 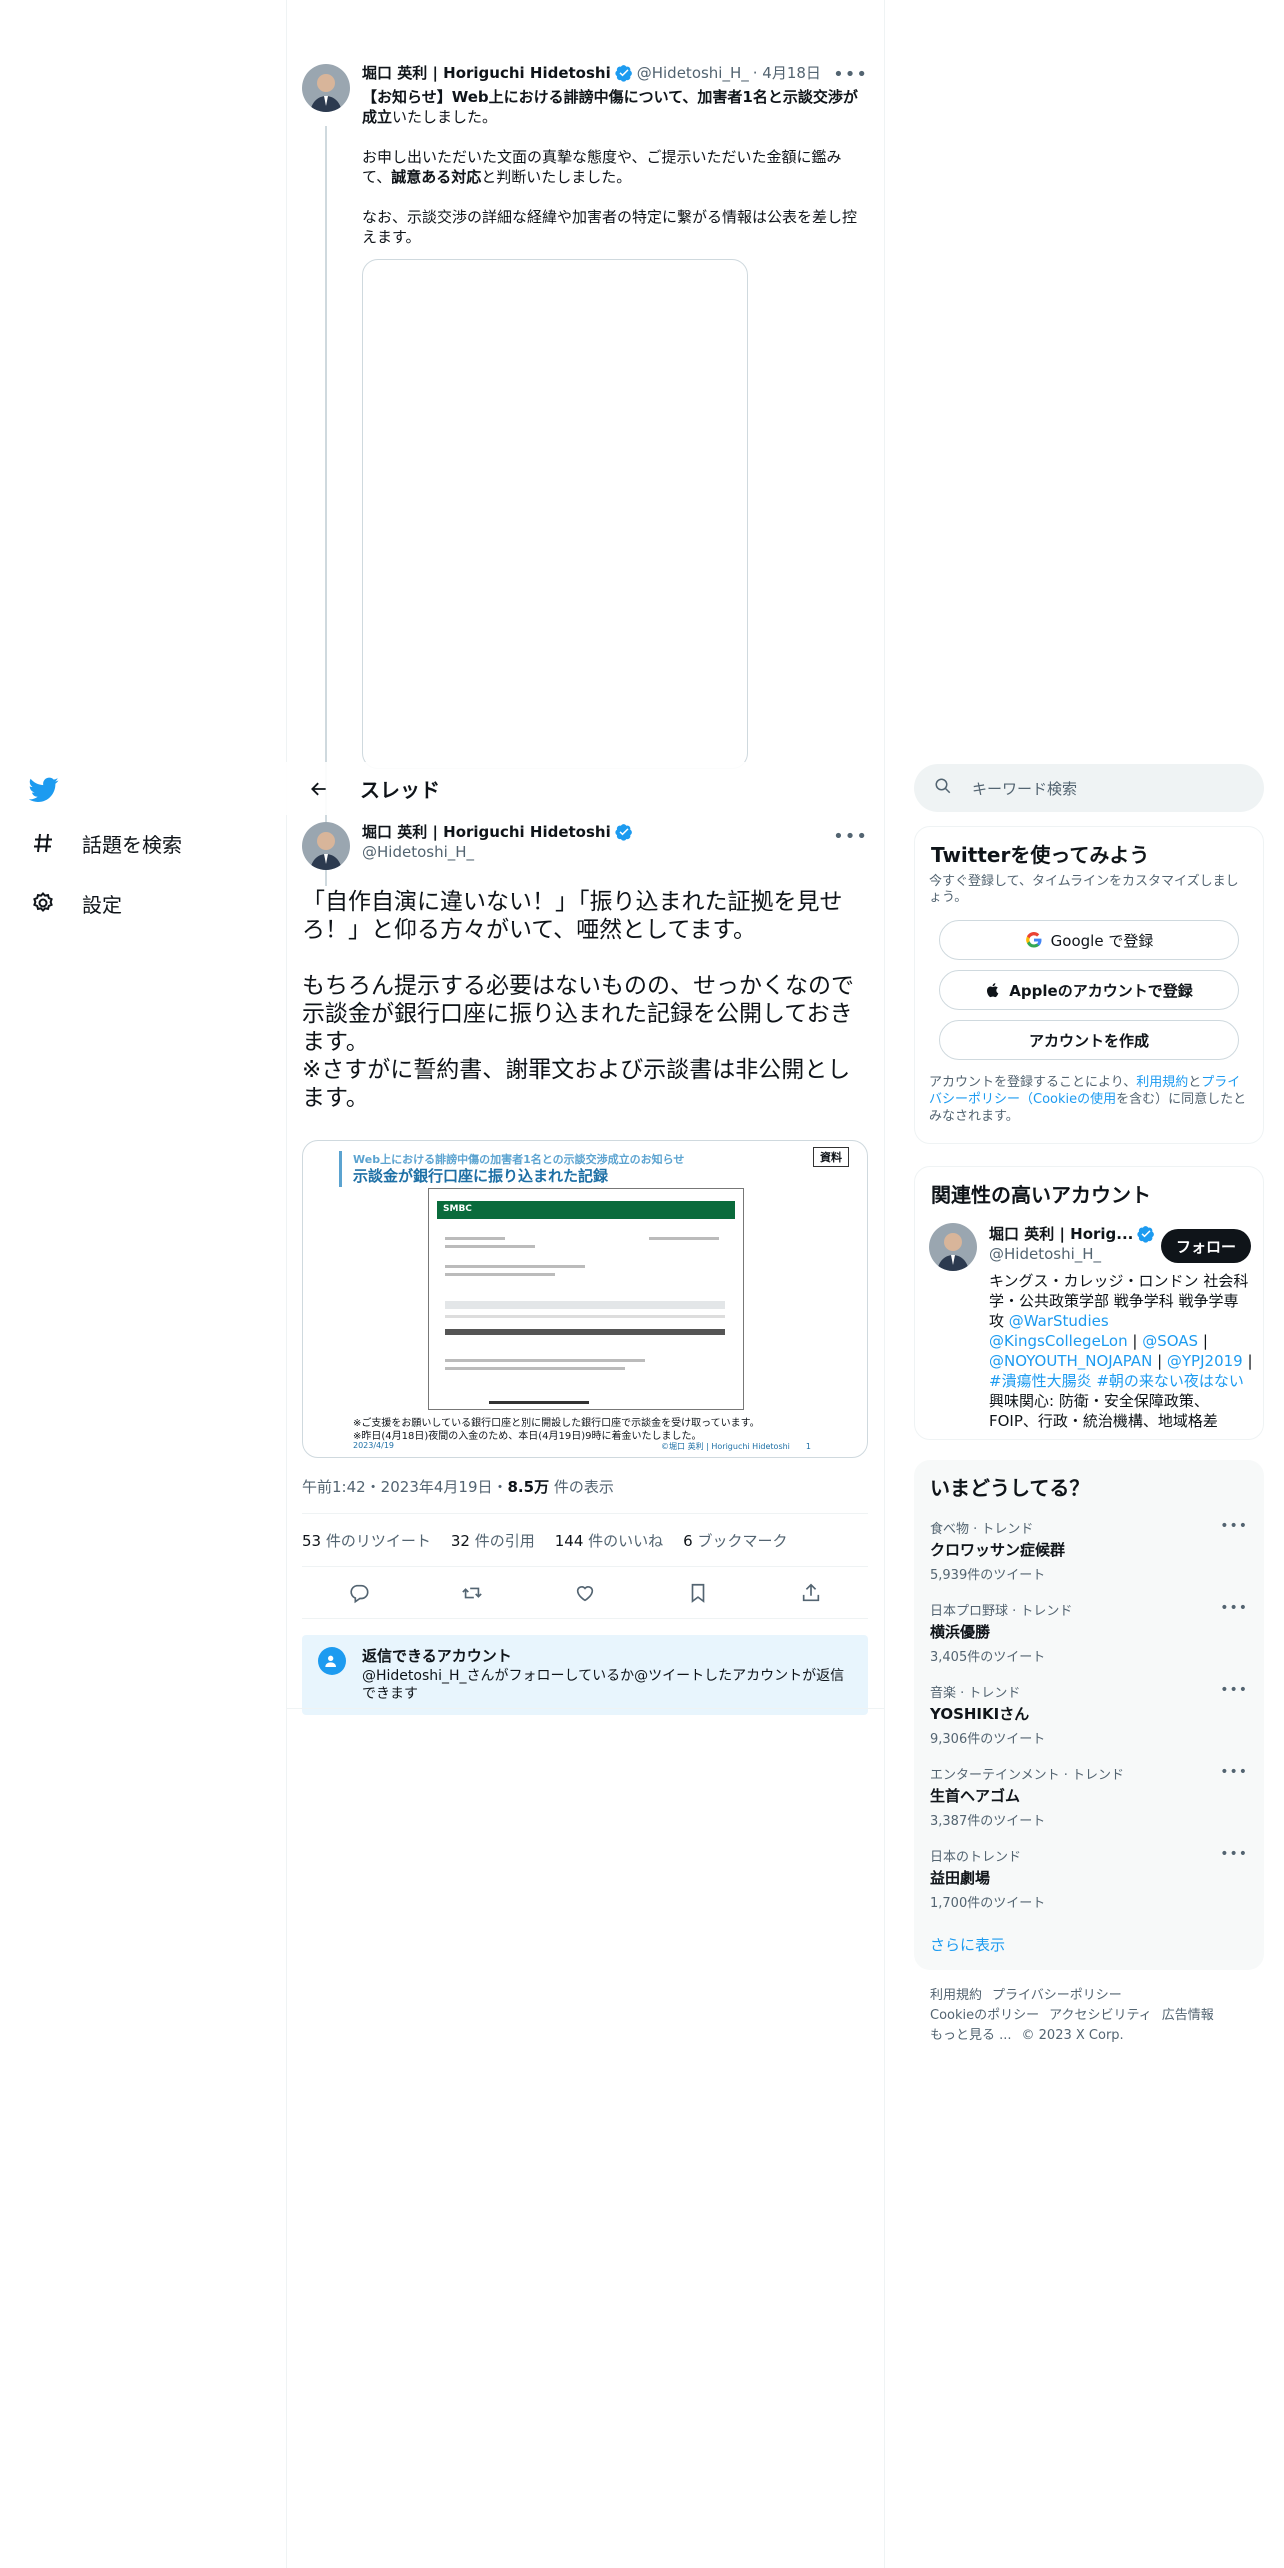 I want to click on trend-name: 生首ヘアゴム, so click(x=975, y=1796).